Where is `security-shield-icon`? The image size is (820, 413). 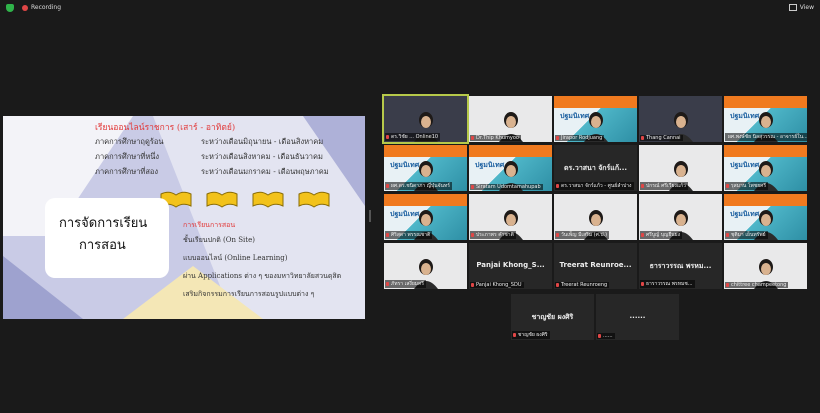 security-shield-icon is located at coordinates (10, 8).